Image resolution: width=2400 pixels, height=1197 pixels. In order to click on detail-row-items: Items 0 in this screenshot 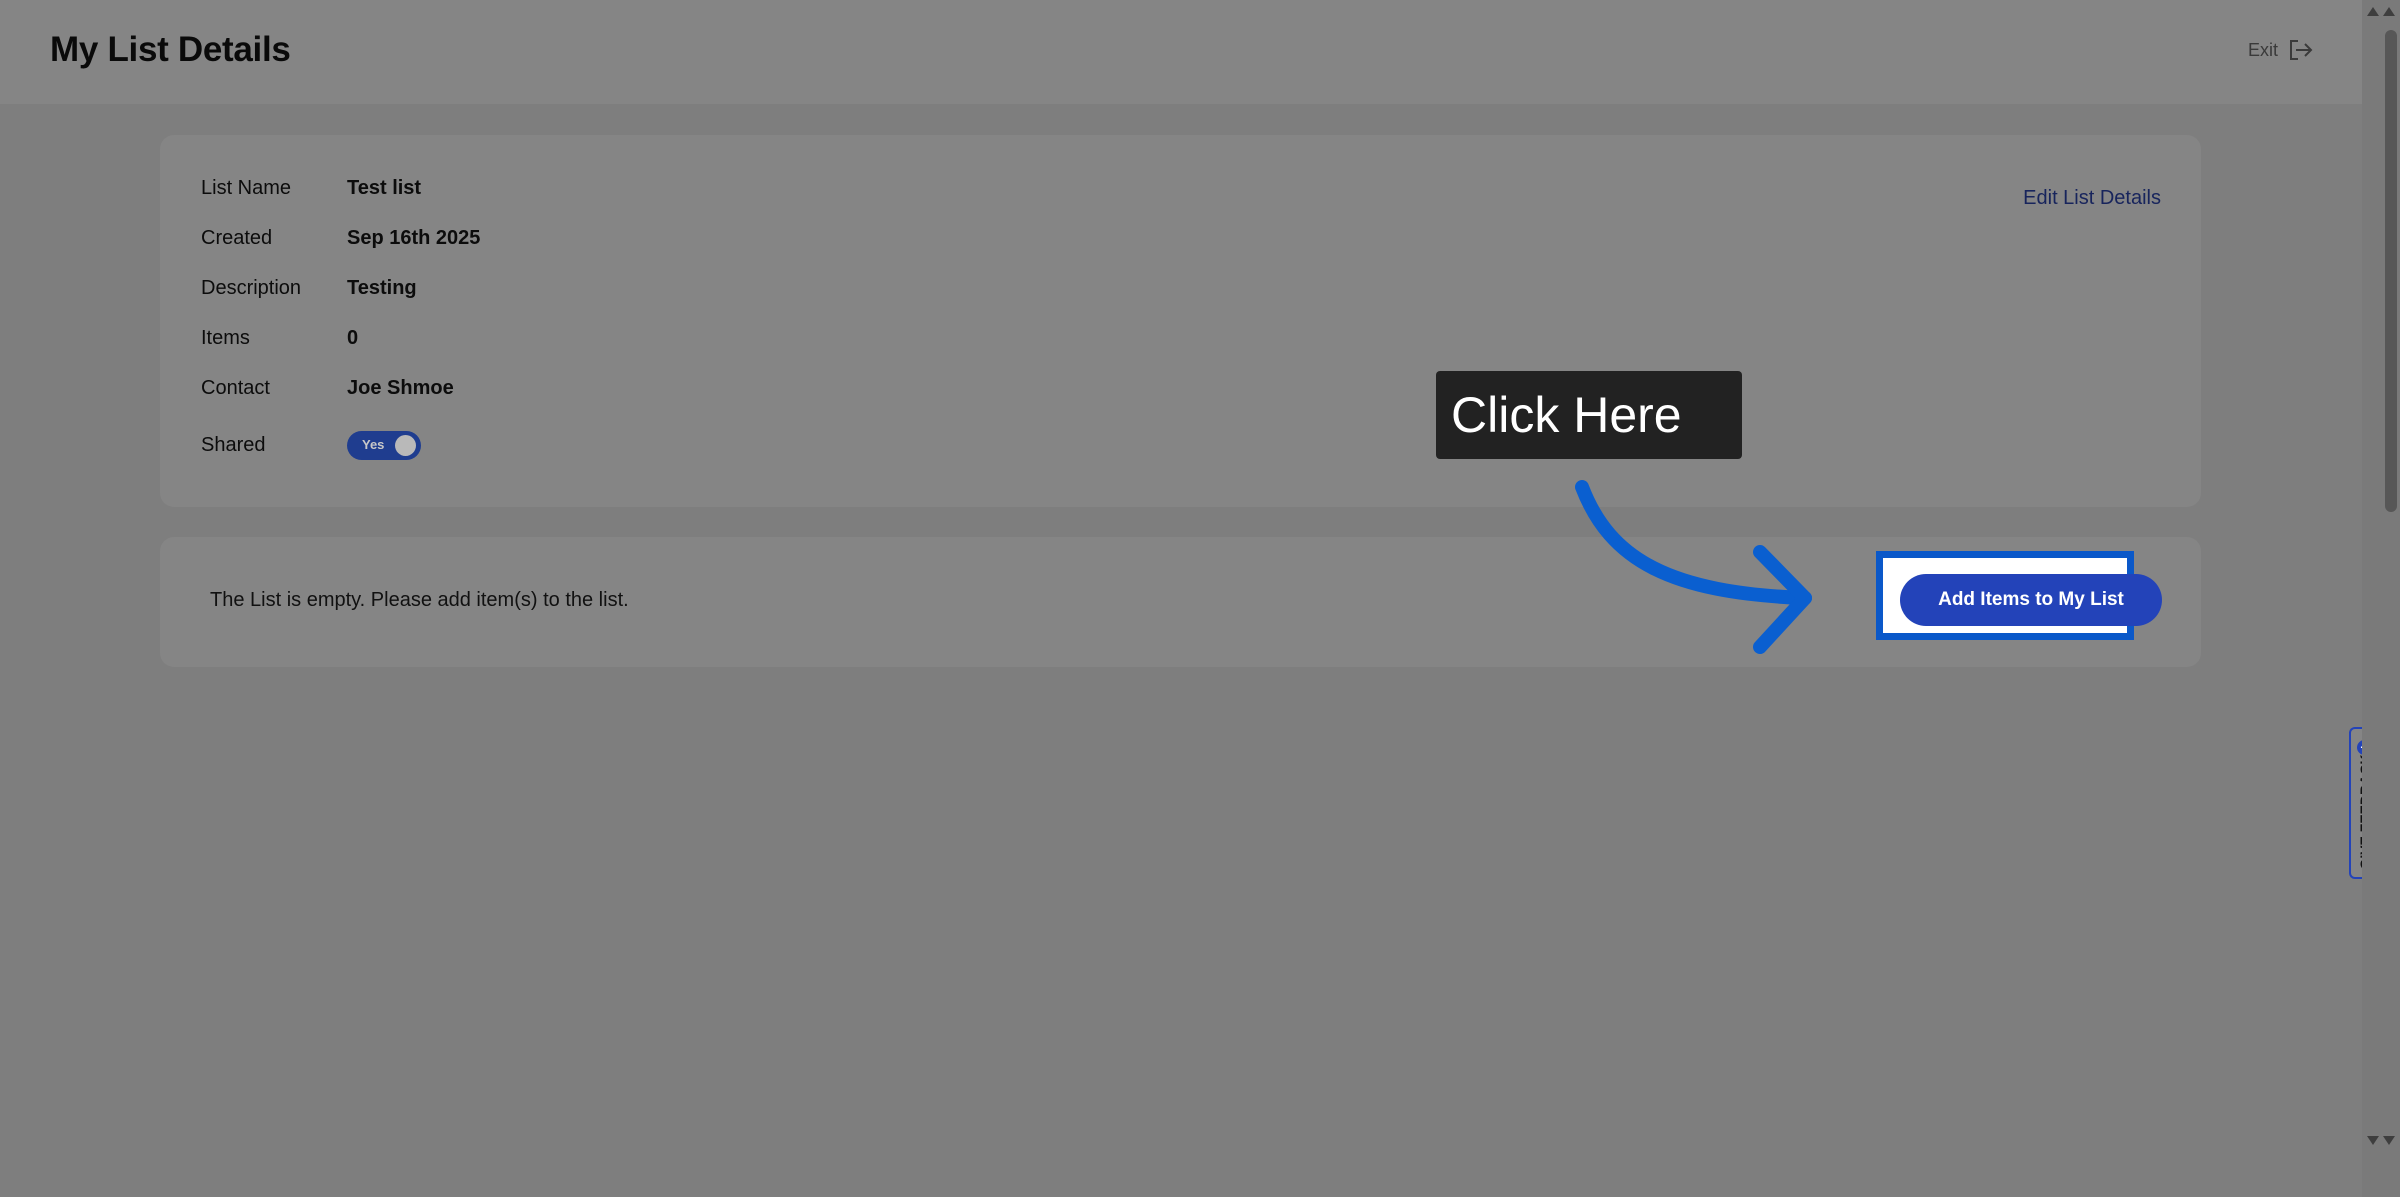, I will do `click(279, 338)`.